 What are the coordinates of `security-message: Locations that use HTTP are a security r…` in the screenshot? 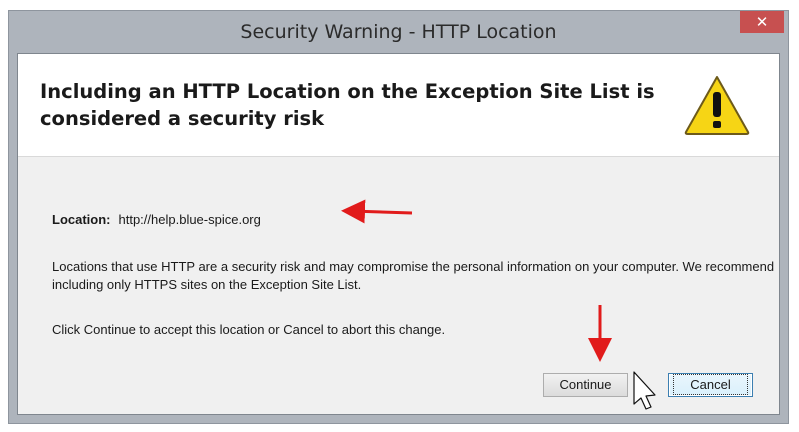 It's located at (413, 275).